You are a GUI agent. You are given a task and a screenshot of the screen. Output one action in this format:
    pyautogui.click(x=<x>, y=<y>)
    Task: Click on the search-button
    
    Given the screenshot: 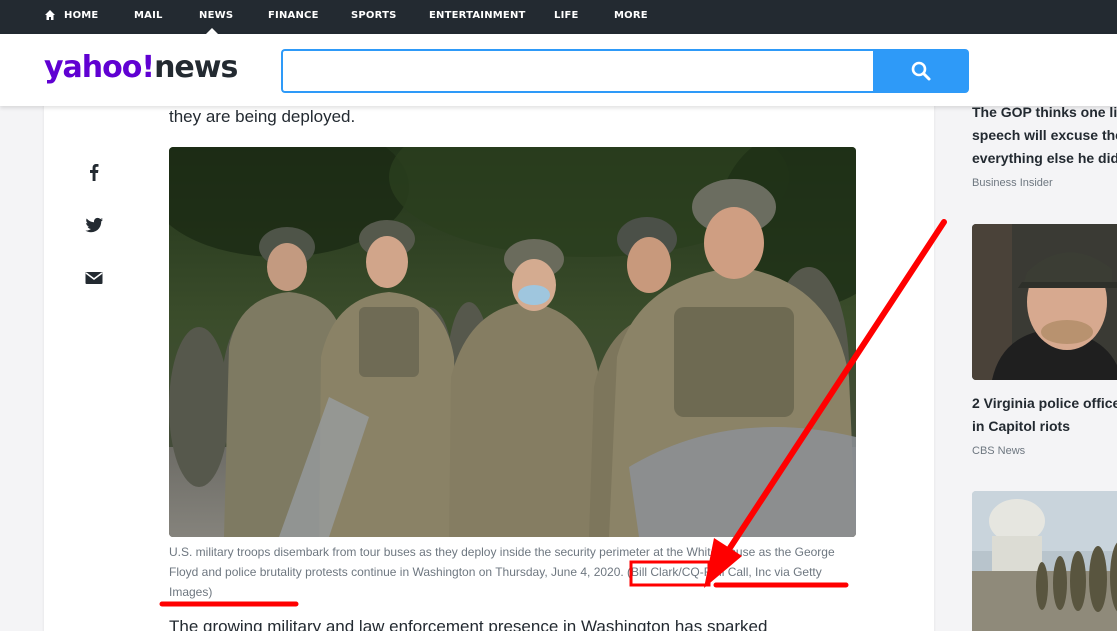 What is the action you would take?
    pyautogui.click(x=921, y=71)
    